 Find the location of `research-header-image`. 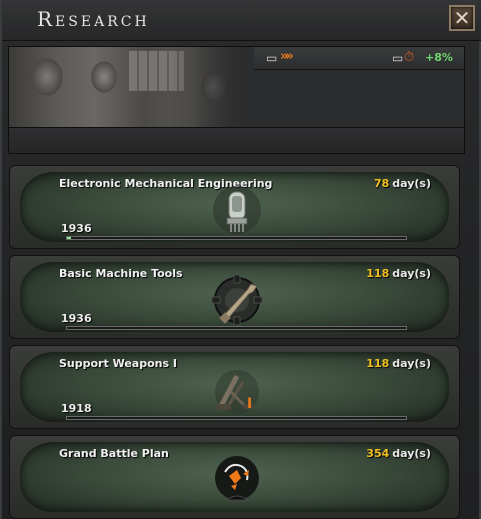

research-header-image is located at coordinates (131, 87).